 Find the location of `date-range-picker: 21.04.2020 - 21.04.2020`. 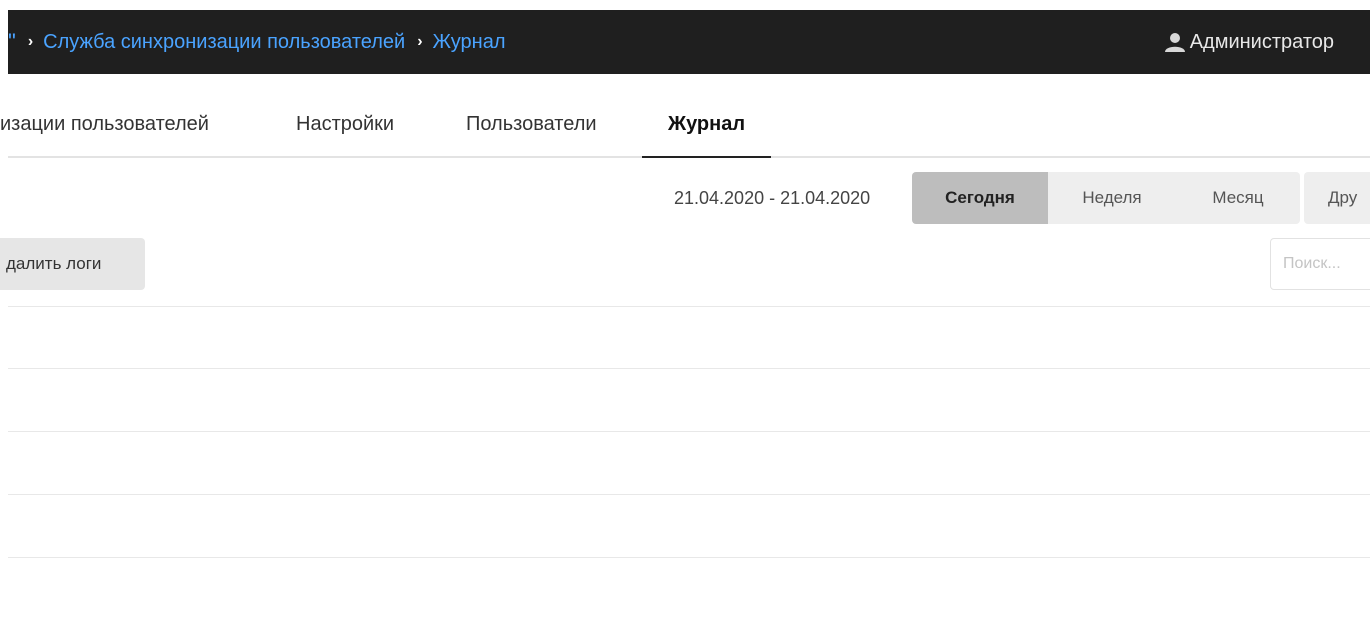

date-range-picker: 21.04.2020 - 21.04.2020 is located at coordinates (772, 198).